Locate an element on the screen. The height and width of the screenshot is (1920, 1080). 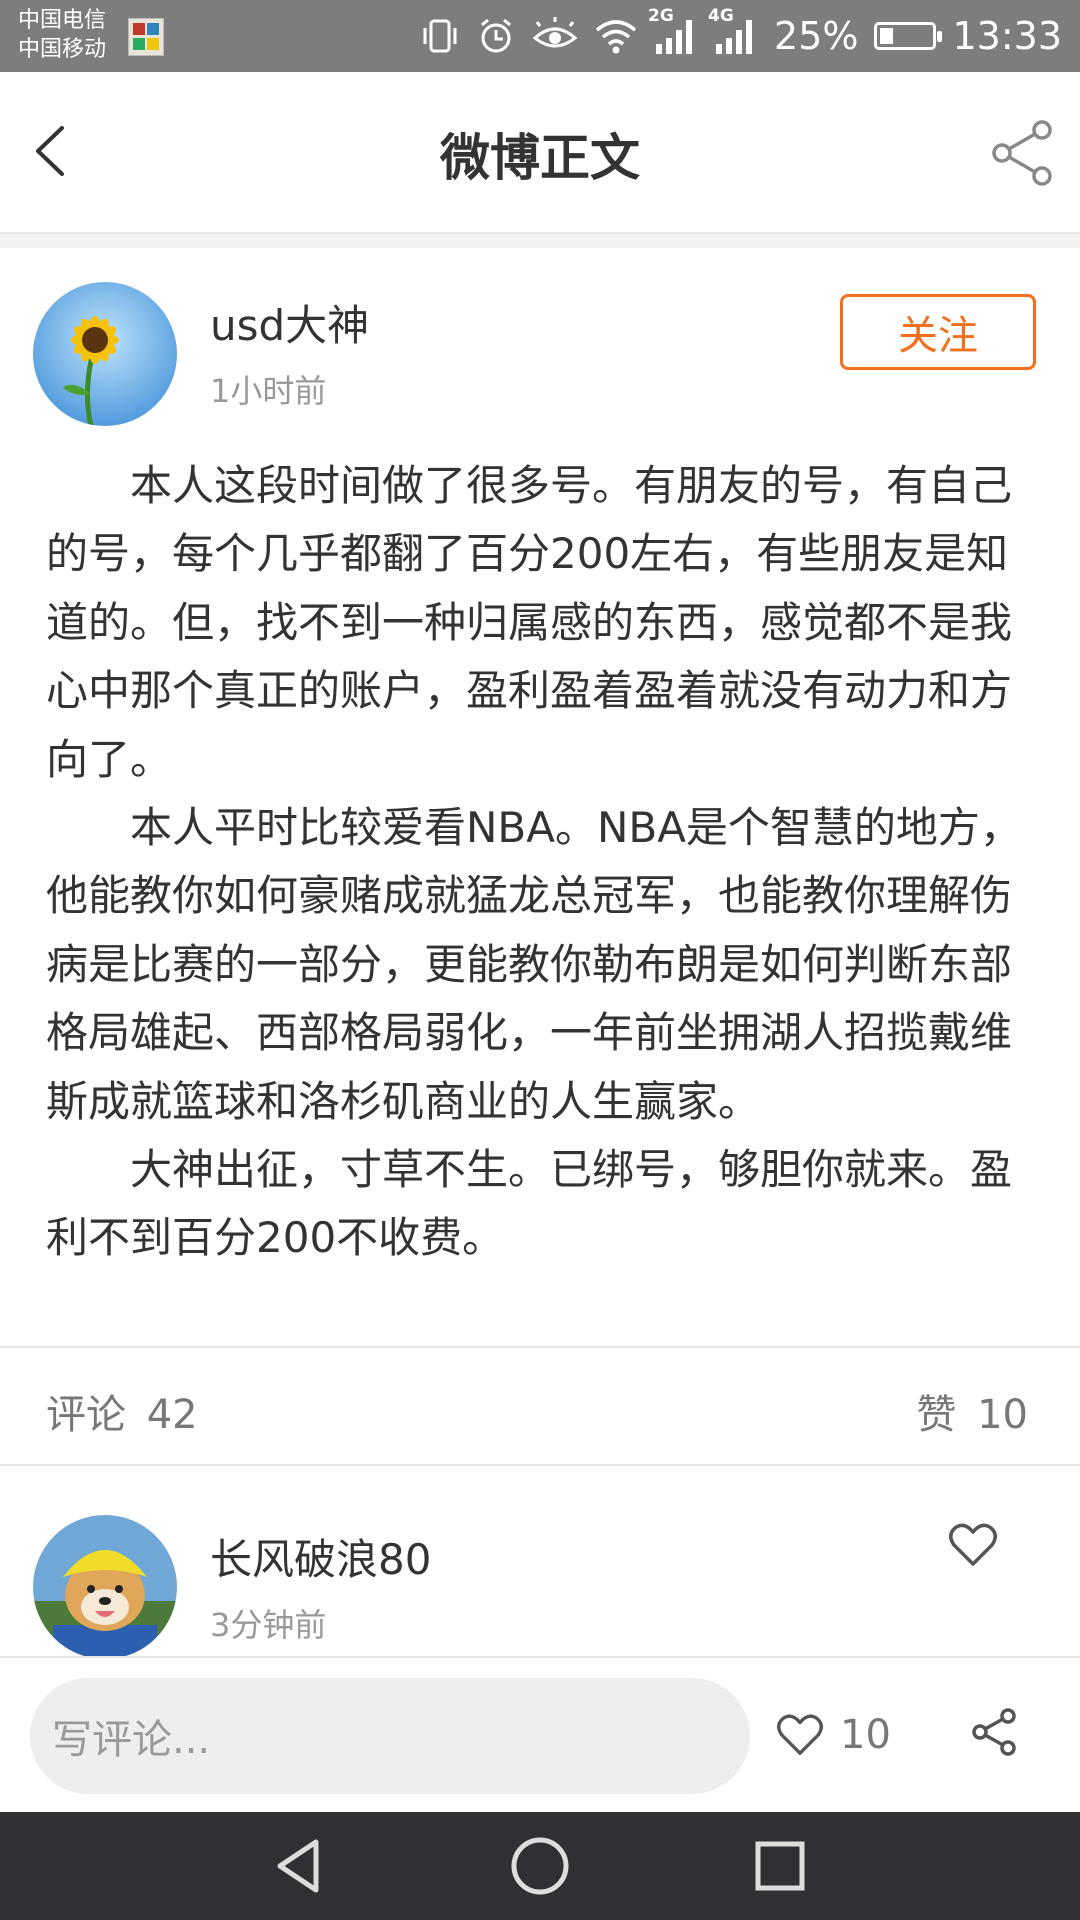
like-button: 10 is located at coordinates (833, 1735).